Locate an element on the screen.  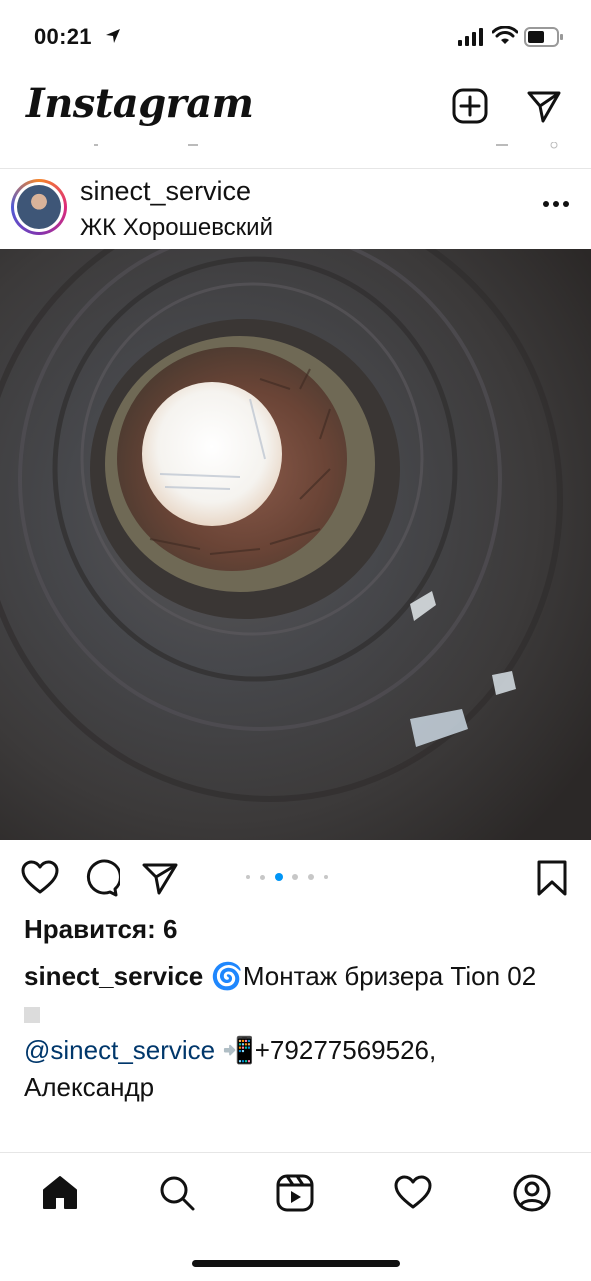
paper-plane-icon is located at coordinates (544, 107).